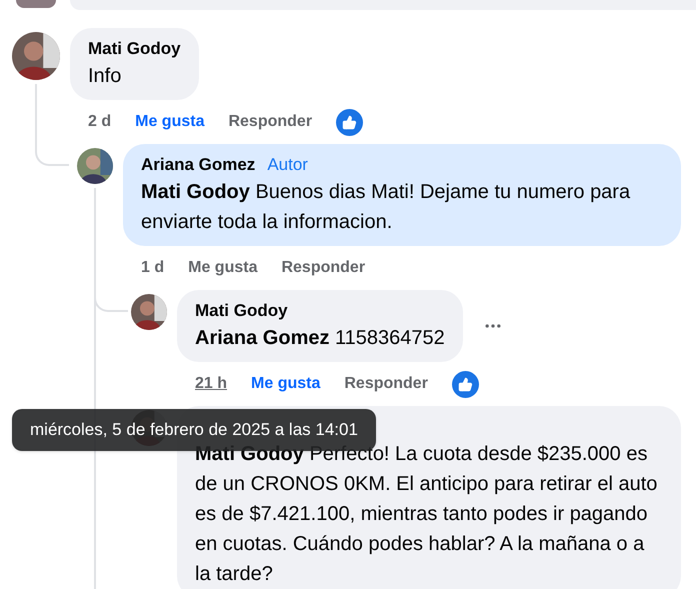 The width and height of the screenshot is (696, 589). What do you see at coordinates (320, 338) in the screenshot?
I see `comment-text: Ariana Gomez 1158364752` at bounding box center [320, 338].